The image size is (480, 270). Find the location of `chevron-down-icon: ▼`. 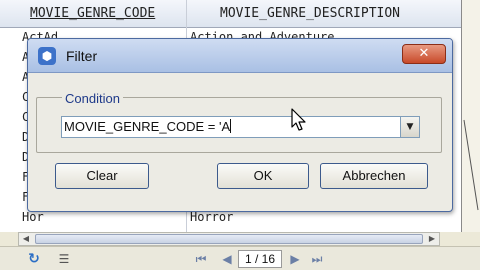

chevron-down-icon: ▼ is located at coordinates (410, 127).